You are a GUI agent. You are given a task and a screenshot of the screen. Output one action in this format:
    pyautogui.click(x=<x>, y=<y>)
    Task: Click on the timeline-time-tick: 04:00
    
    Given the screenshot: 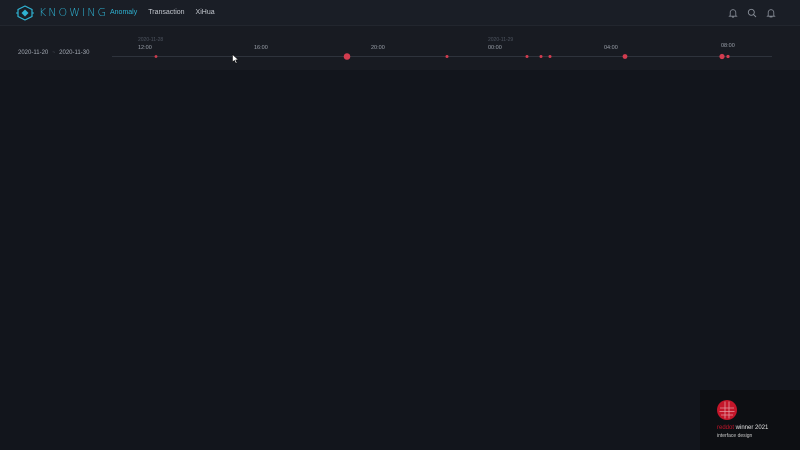 What is the action you would take?
    pyautogui.click(x=611, y=48)
    